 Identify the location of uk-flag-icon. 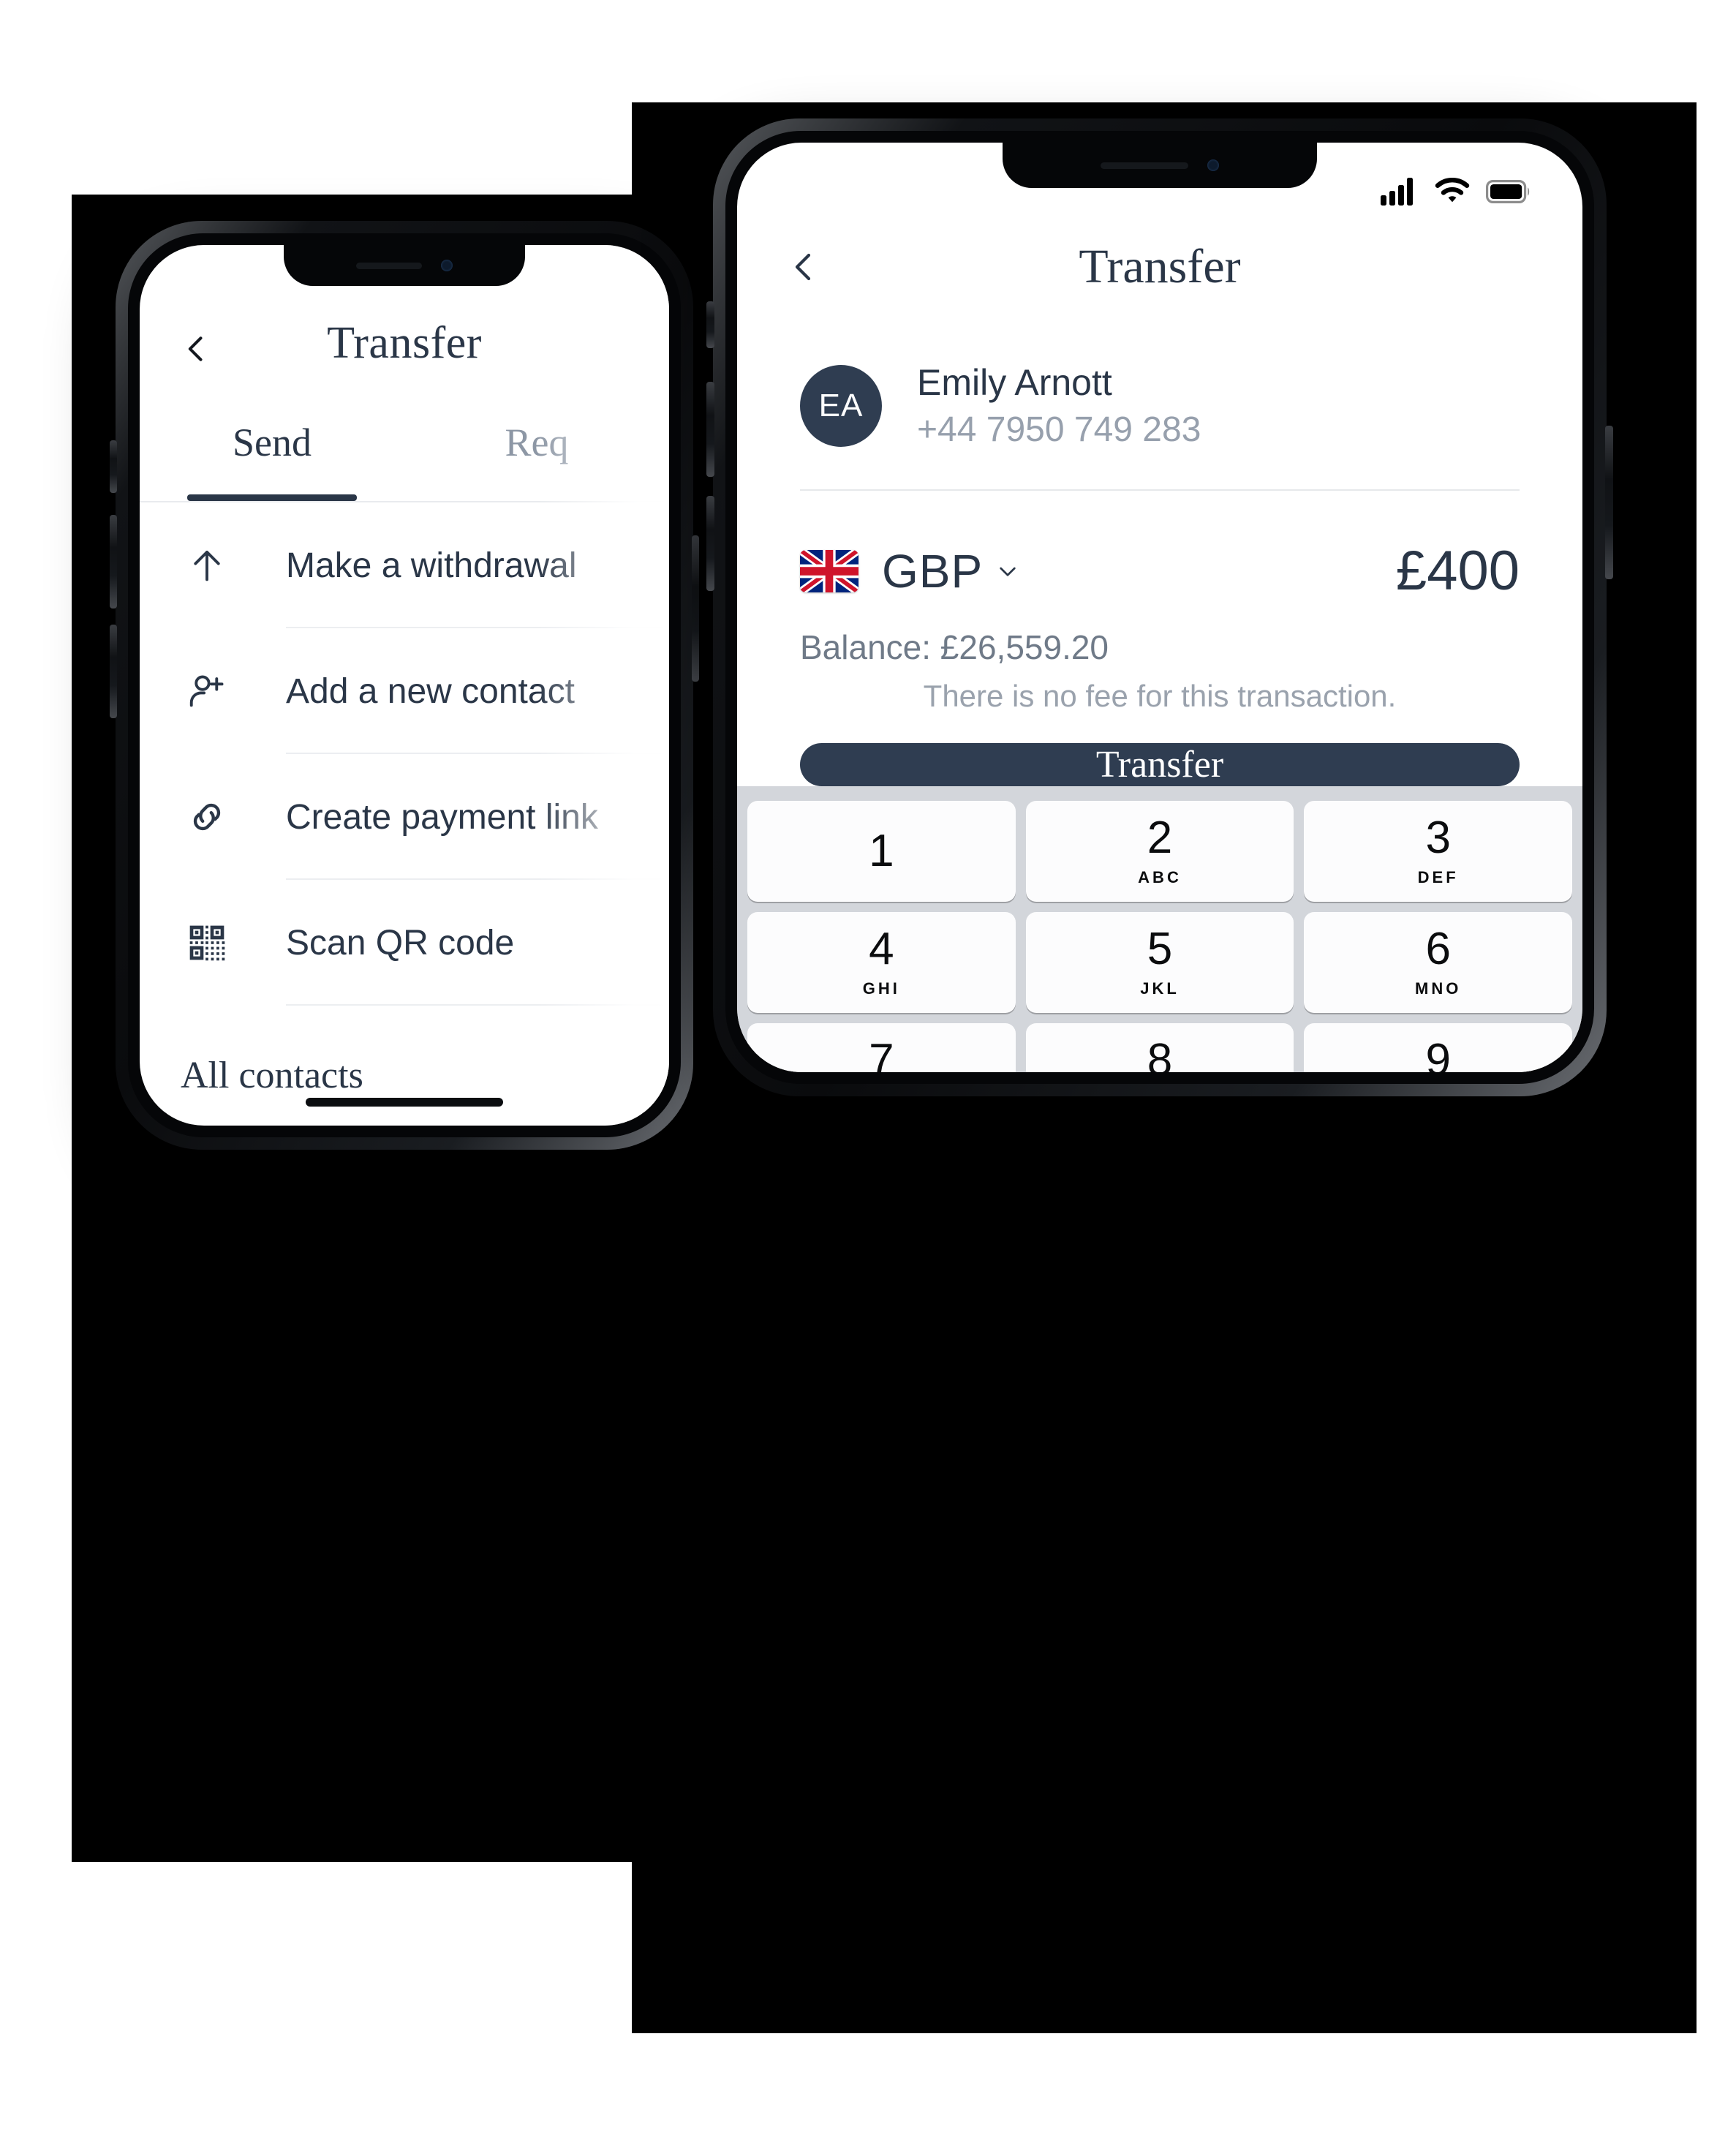
(829, 570).